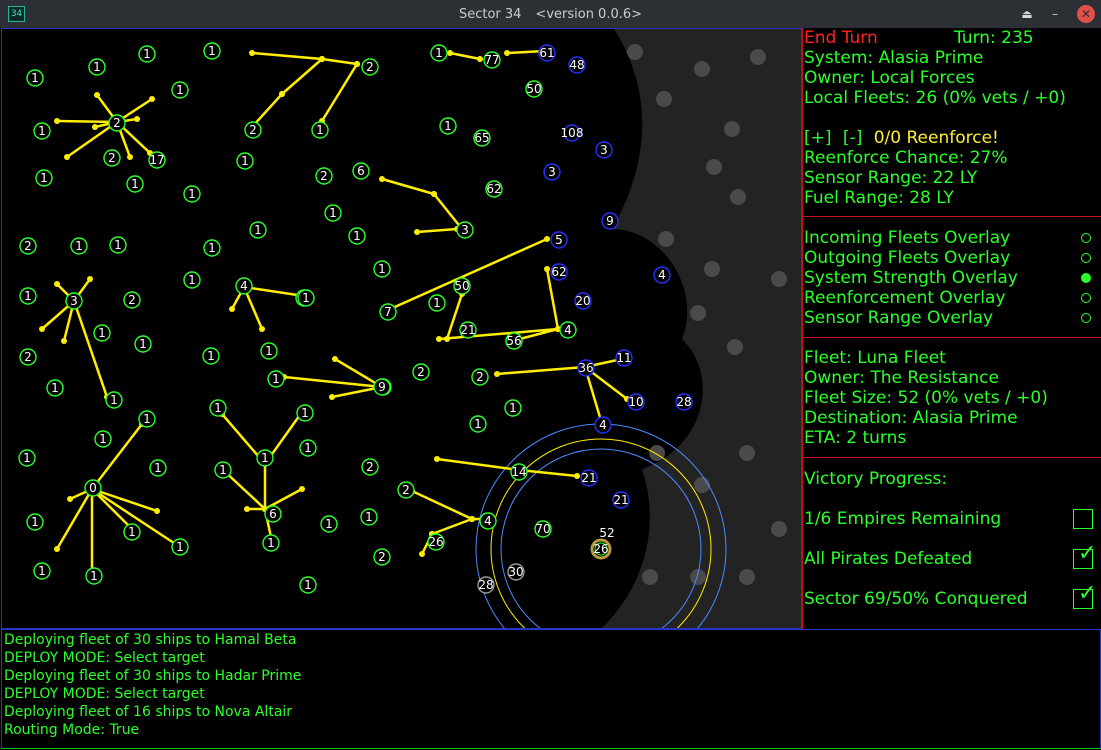 The width and height of the screenshot is (1101, 750). What do you see at coordinates (559, 272) in the screenshot?
I see `enemy-system: 62` at bounding box center [559, 272].